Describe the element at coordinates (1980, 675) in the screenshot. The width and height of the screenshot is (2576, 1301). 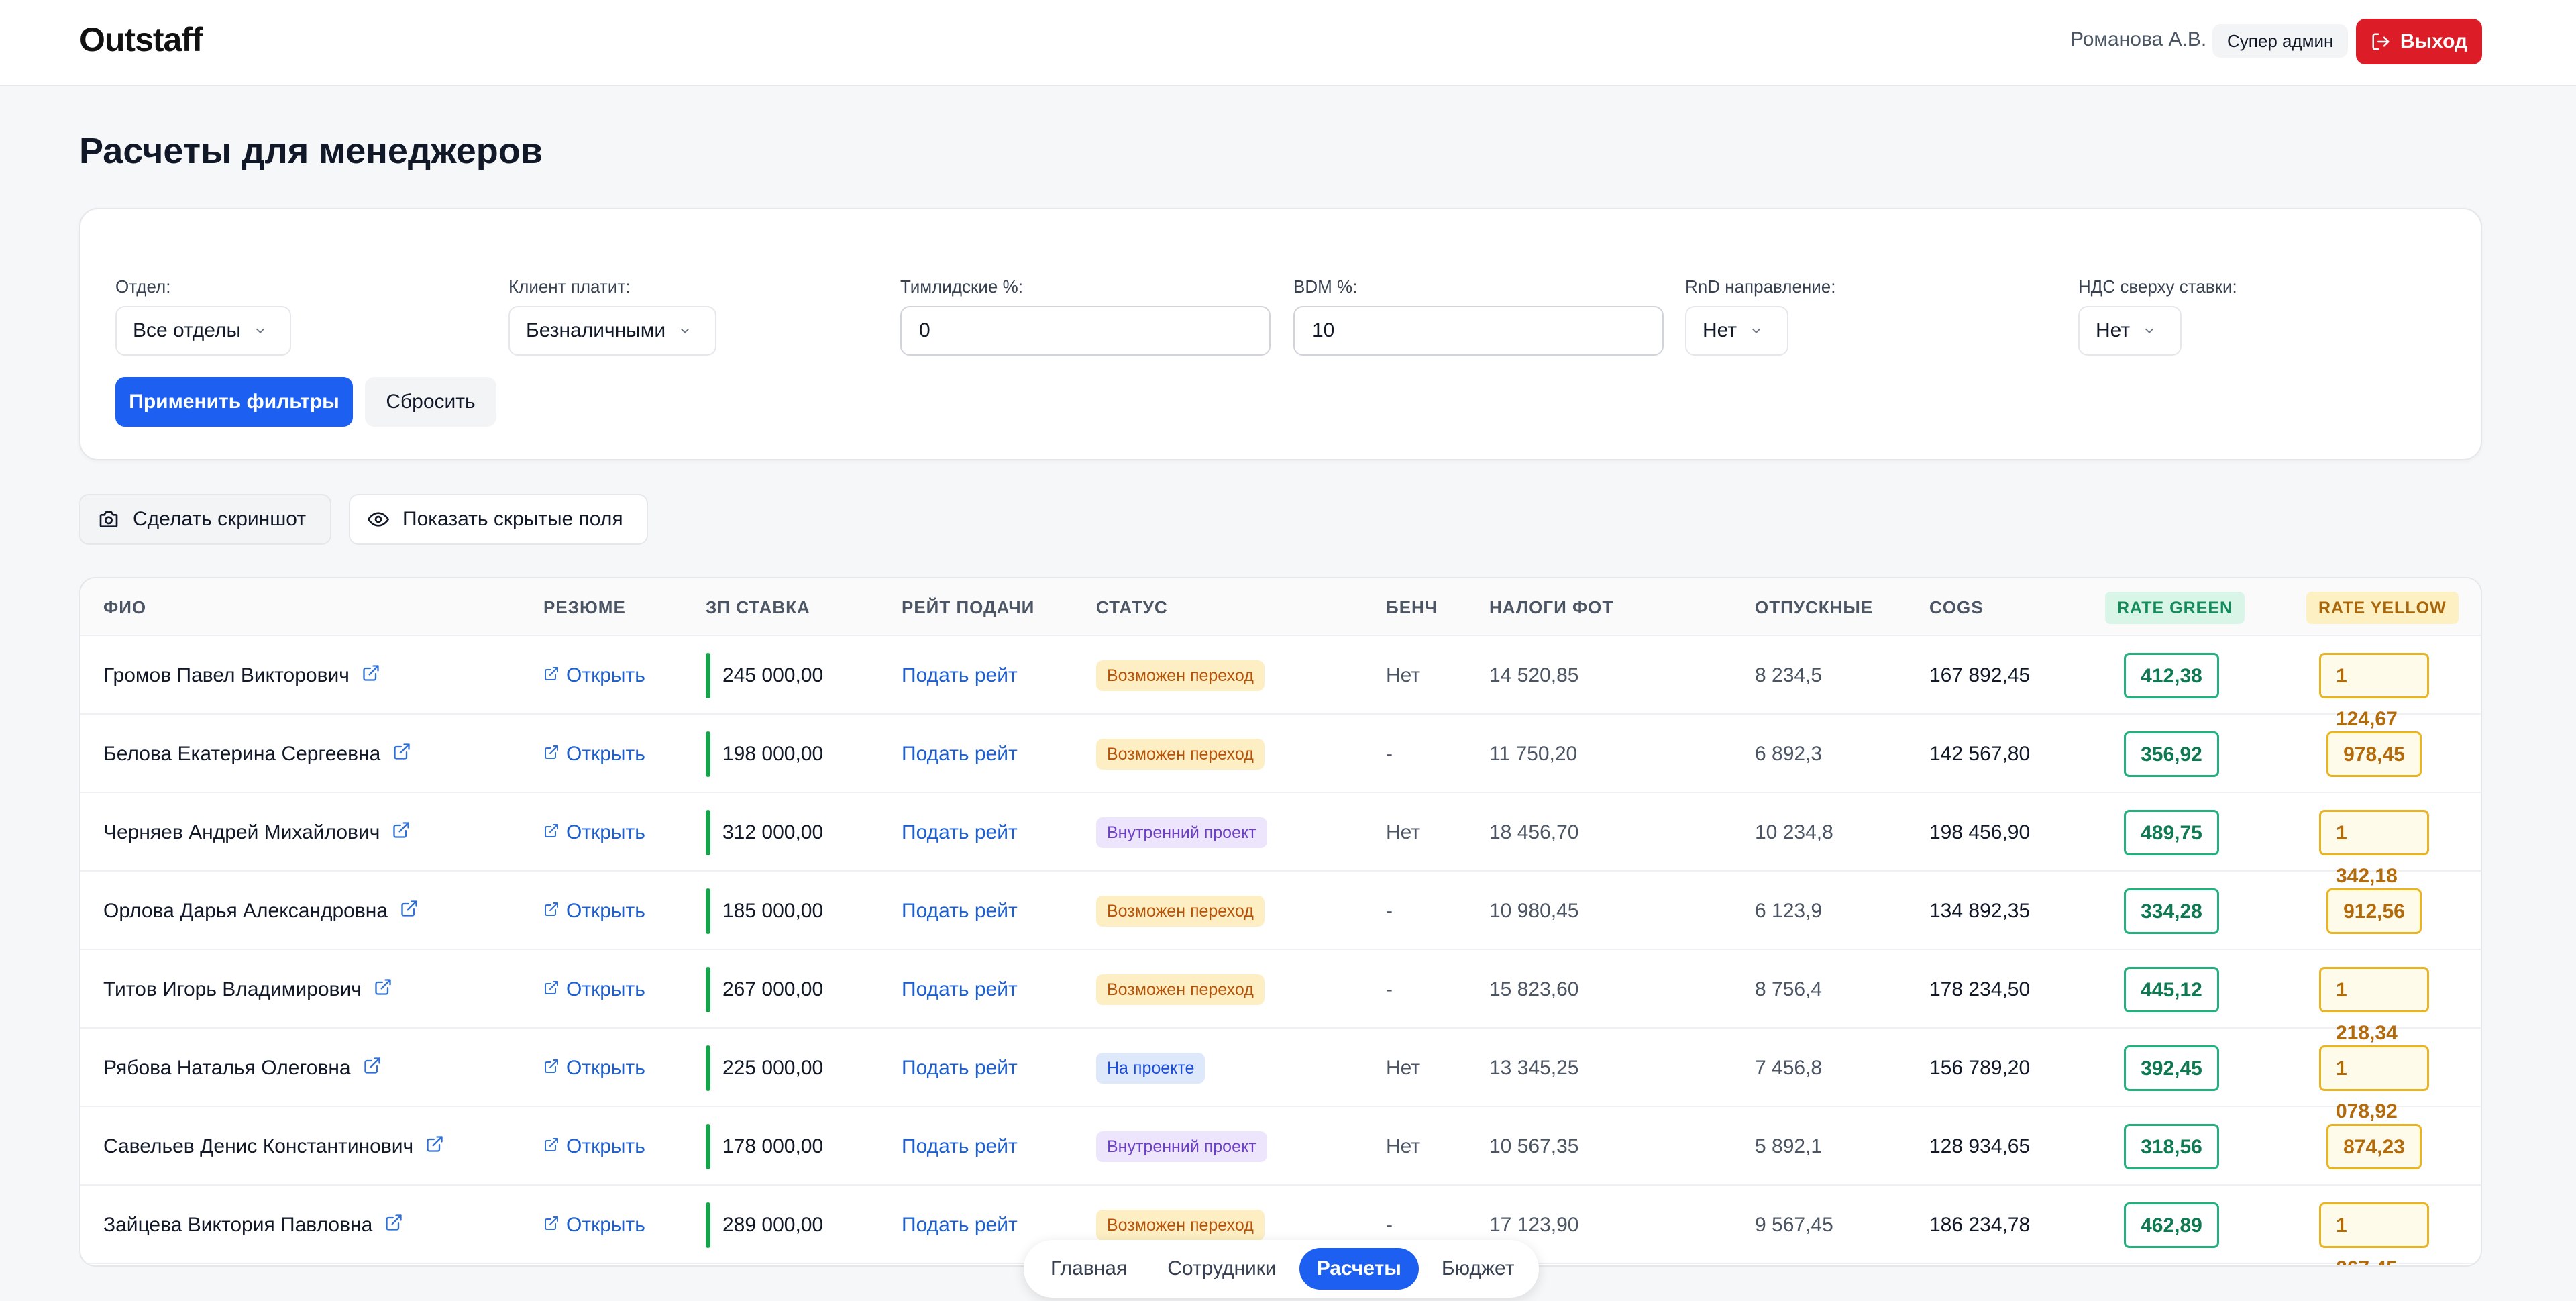
I see `cogs-value: 167 892,45` at that location.